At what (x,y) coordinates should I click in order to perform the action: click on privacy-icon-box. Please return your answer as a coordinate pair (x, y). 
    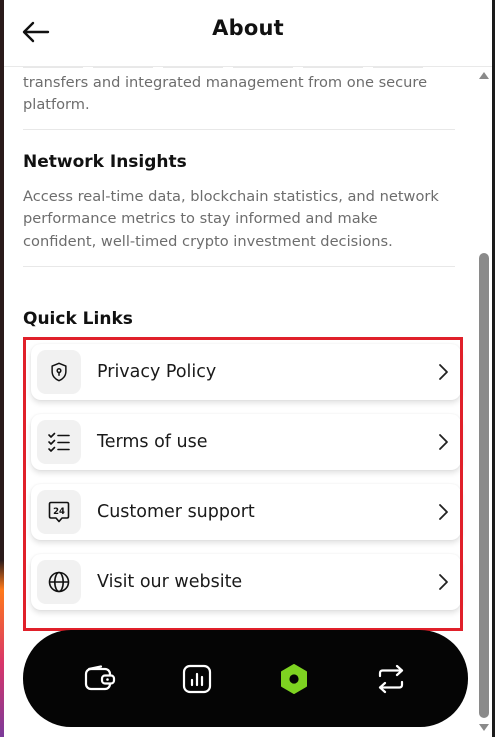
    Looking at the image, I should click on (59, 372).